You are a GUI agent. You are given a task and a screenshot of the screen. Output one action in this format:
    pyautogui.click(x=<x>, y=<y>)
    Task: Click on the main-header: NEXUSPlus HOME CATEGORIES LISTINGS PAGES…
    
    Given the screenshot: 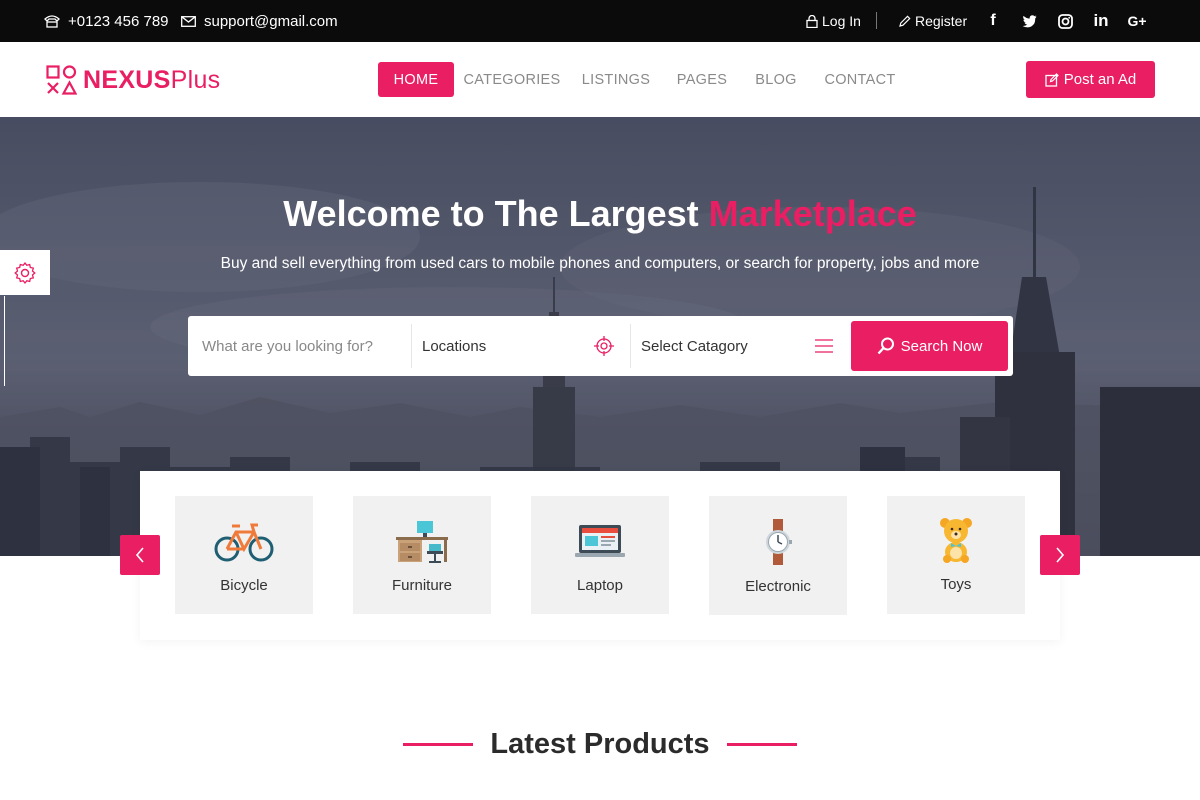 What is the action you would take?
    pyautogui.click(x=600, y=79)
    